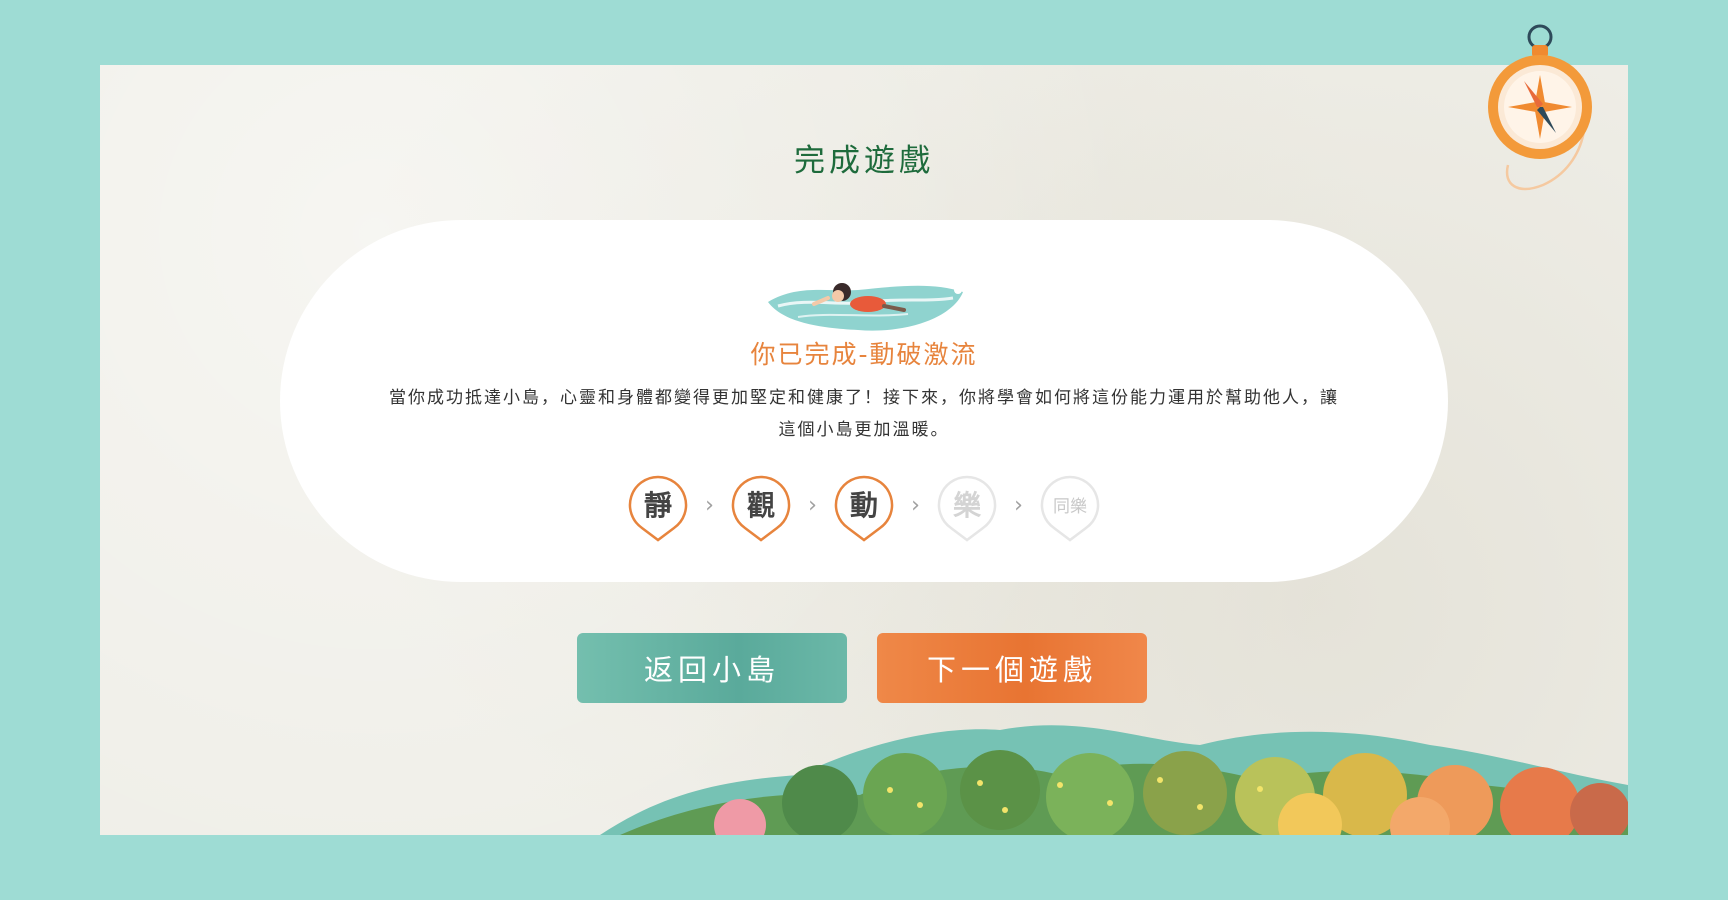 The width and height of the screenshot is (1728, 900). Describe the element at coordinates (864, 161) in the screenshot. I see `page-title: 完成遊戲` at that location.